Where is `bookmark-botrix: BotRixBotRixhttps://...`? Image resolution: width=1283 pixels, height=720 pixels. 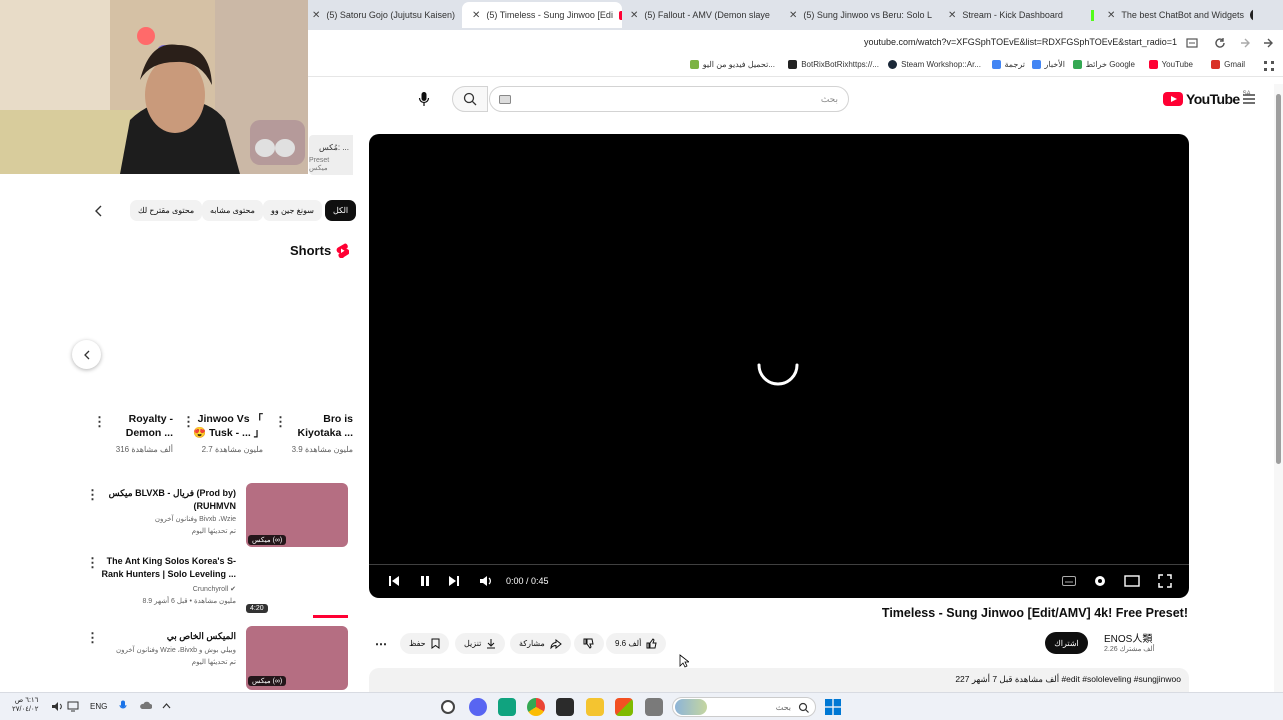 bookmark-botrix: BotRixBotRixhttps://... is located at coordinates (833, 64).